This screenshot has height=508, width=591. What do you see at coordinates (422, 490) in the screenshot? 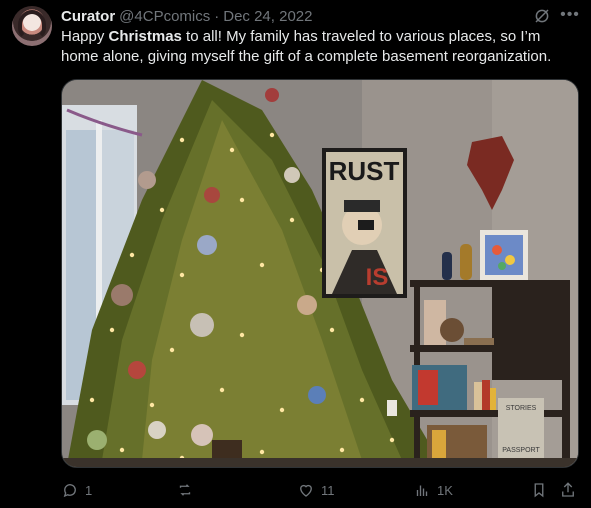
I see `views-icon` at bounding box center [422, 490].